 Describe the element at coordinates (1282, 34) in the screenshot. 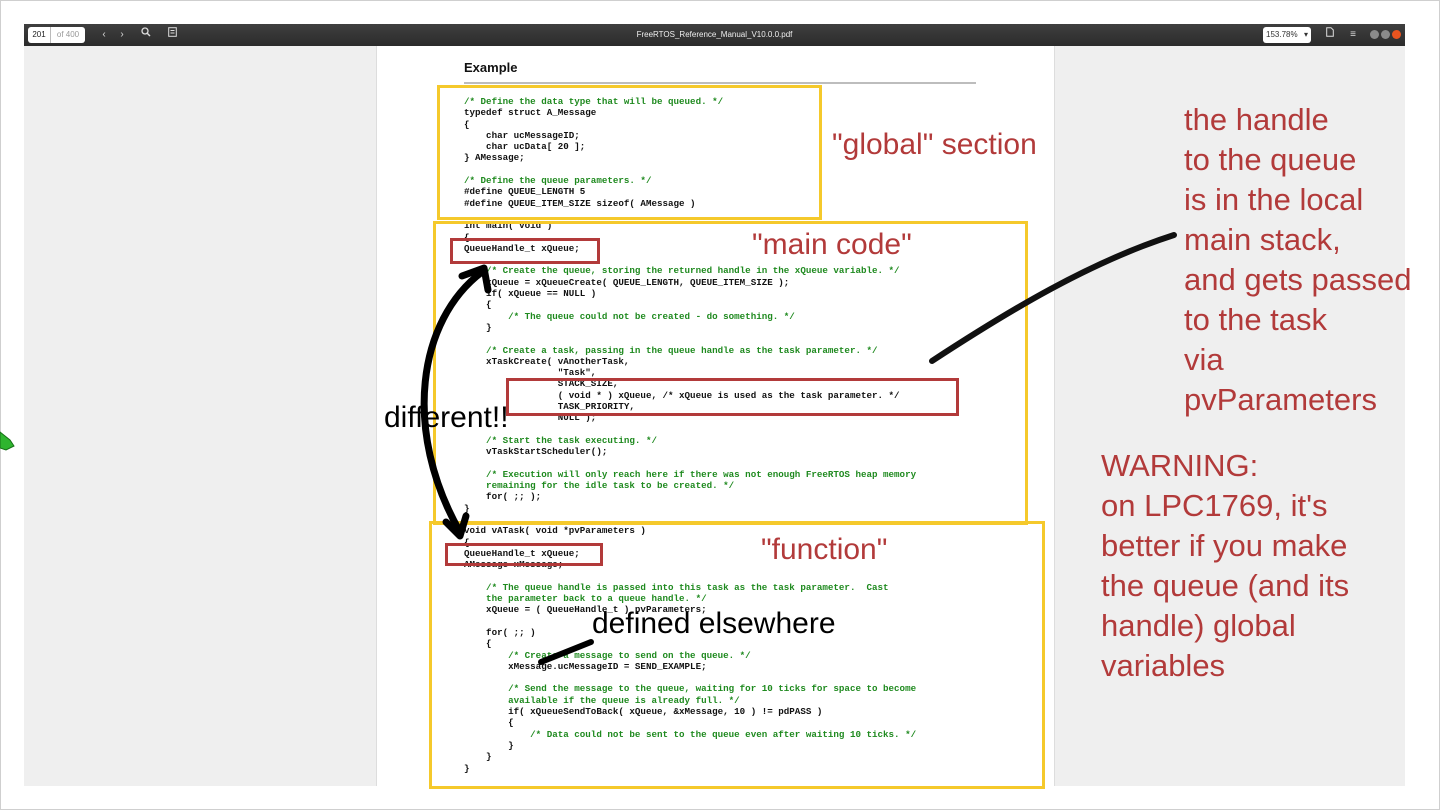

I see `zoom-value: 153.78%` at that location.